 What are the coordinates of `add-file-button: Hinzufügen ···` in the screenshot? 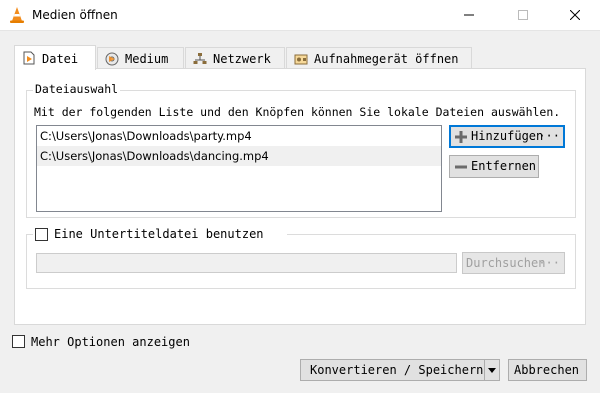 It's located at (507, 136).